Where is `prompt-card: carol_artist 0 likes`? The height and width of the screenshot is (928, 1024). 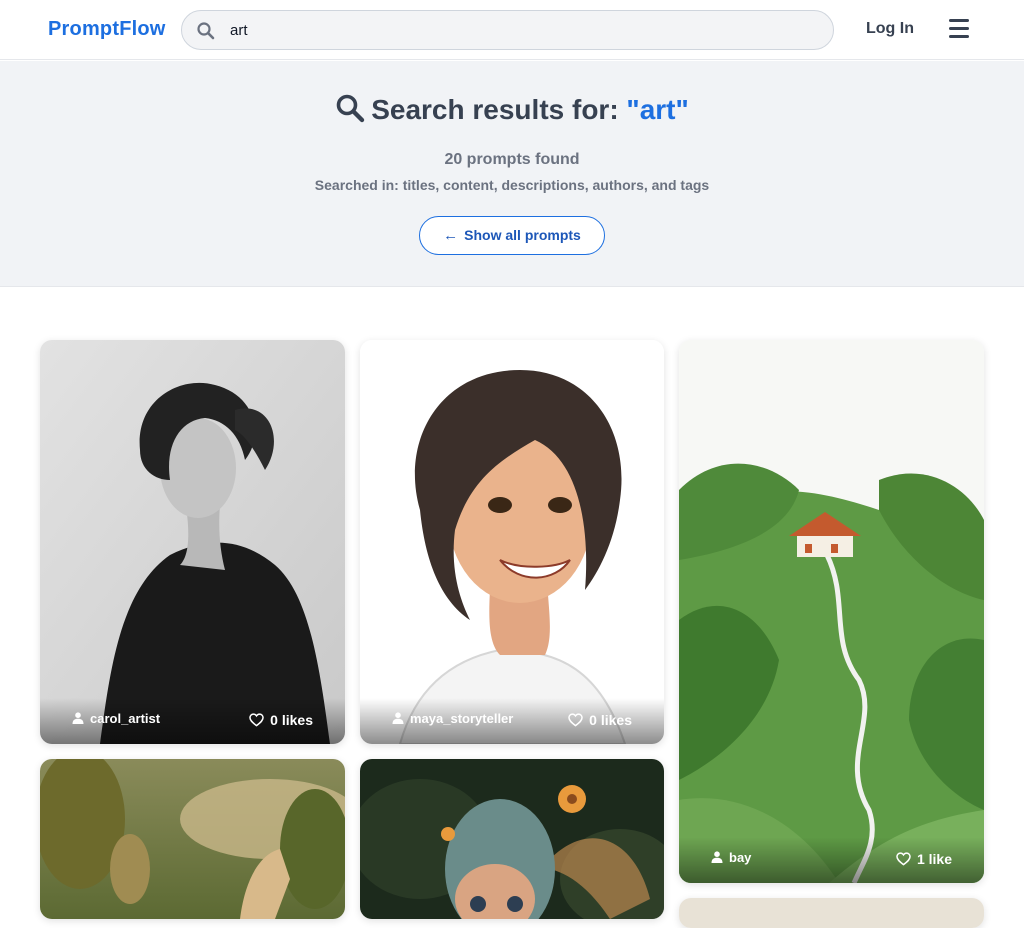
prompt-card: carol_artist 0 likes is located at coordinates (192, 542).